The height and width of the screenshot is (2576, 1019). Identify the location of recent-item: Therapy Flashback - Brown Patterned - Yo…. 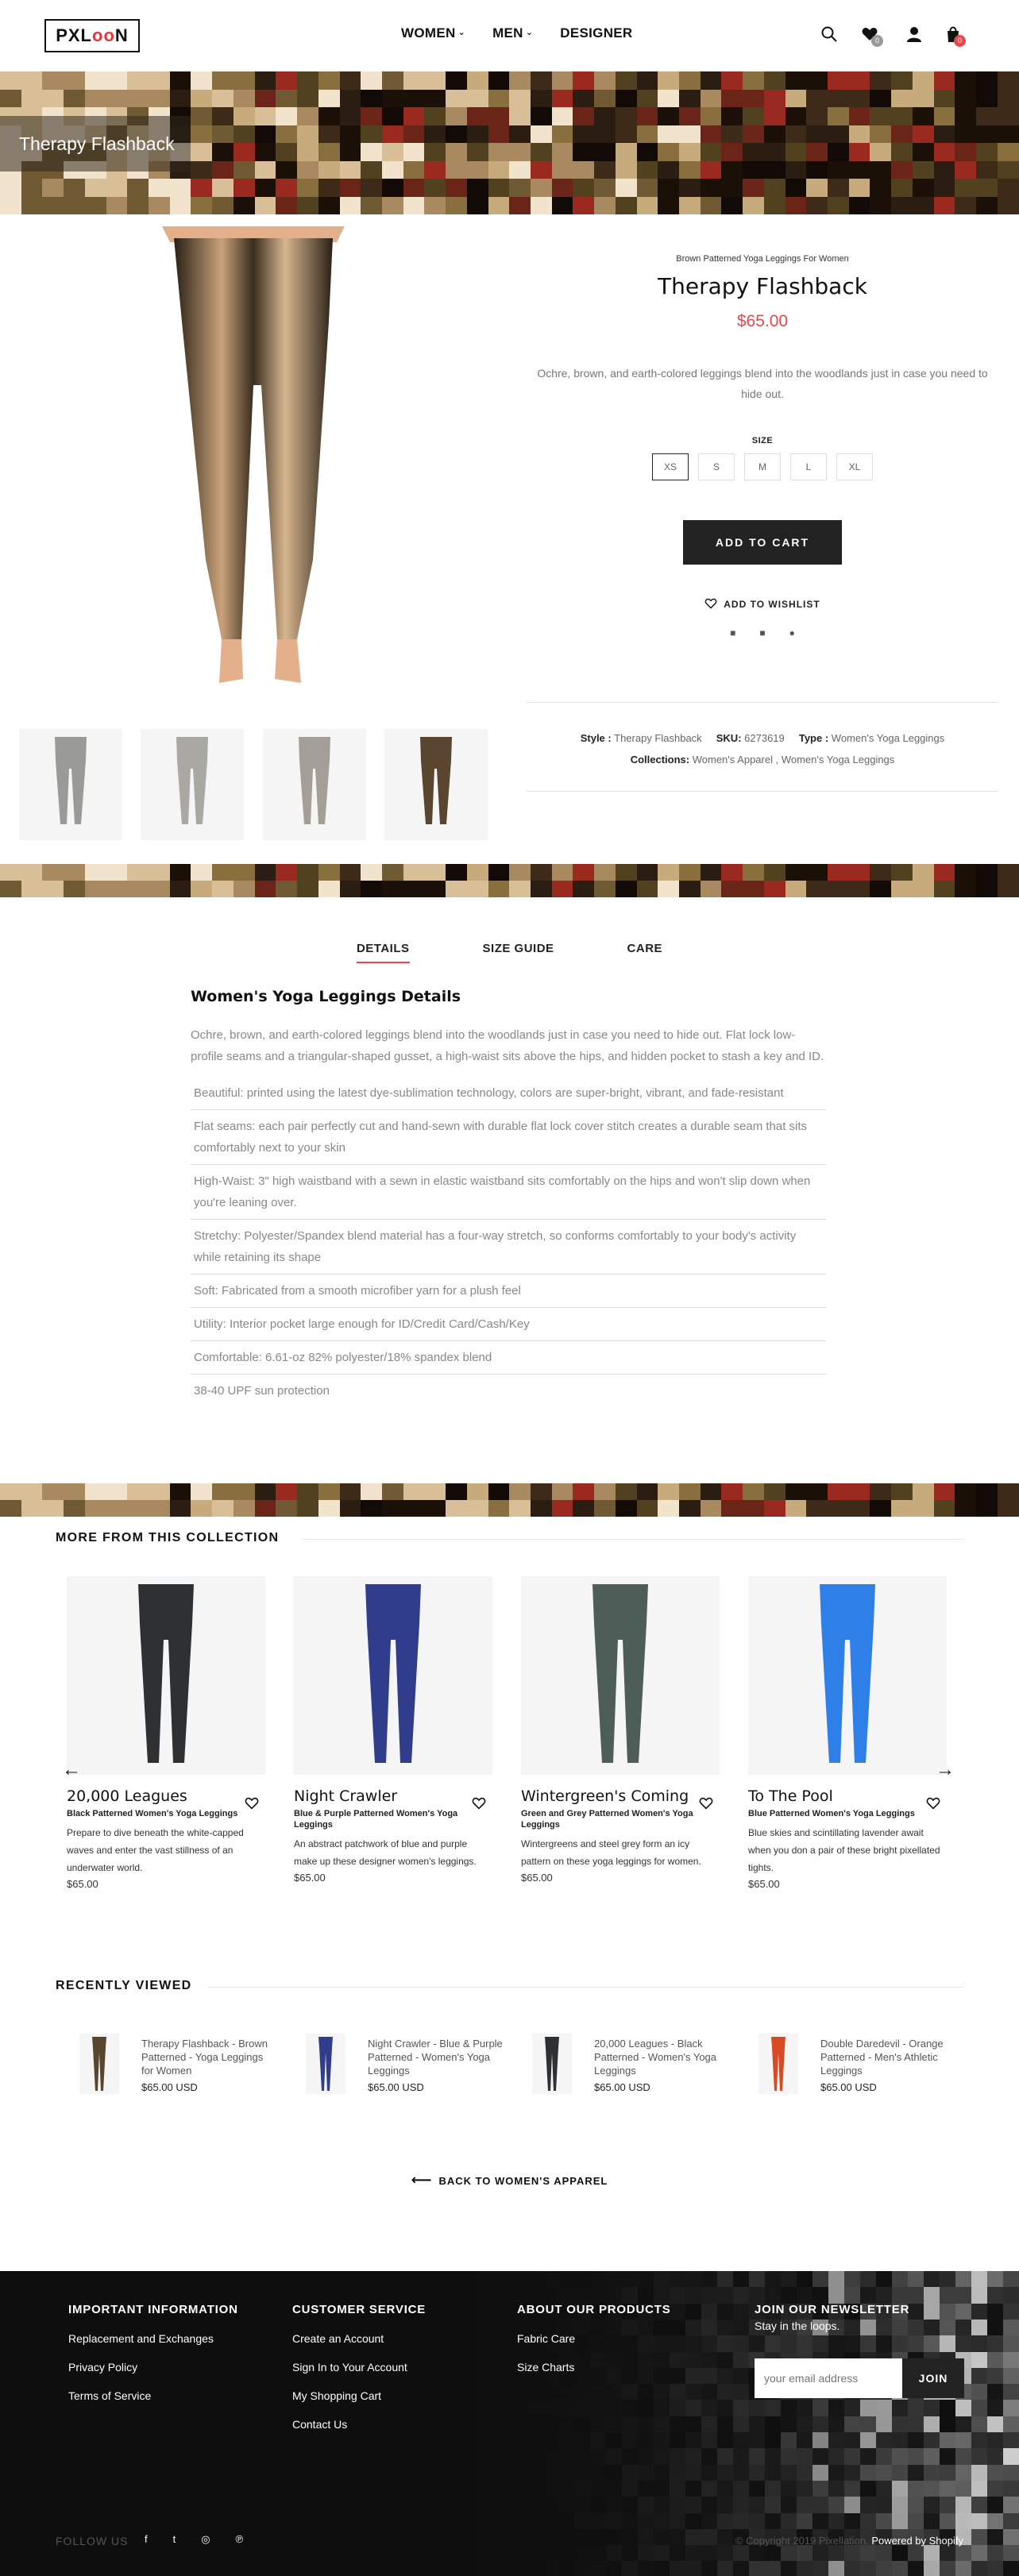
(169, 2068).